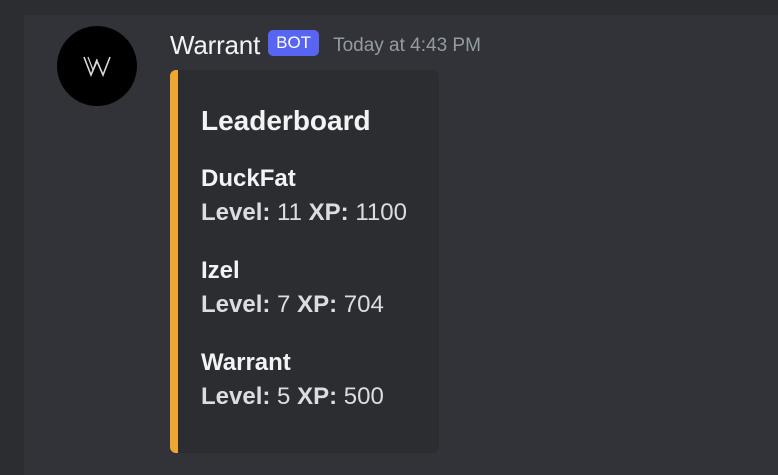  I want to click on timestamp: Today at 4:43 PM, so click(407, 46).